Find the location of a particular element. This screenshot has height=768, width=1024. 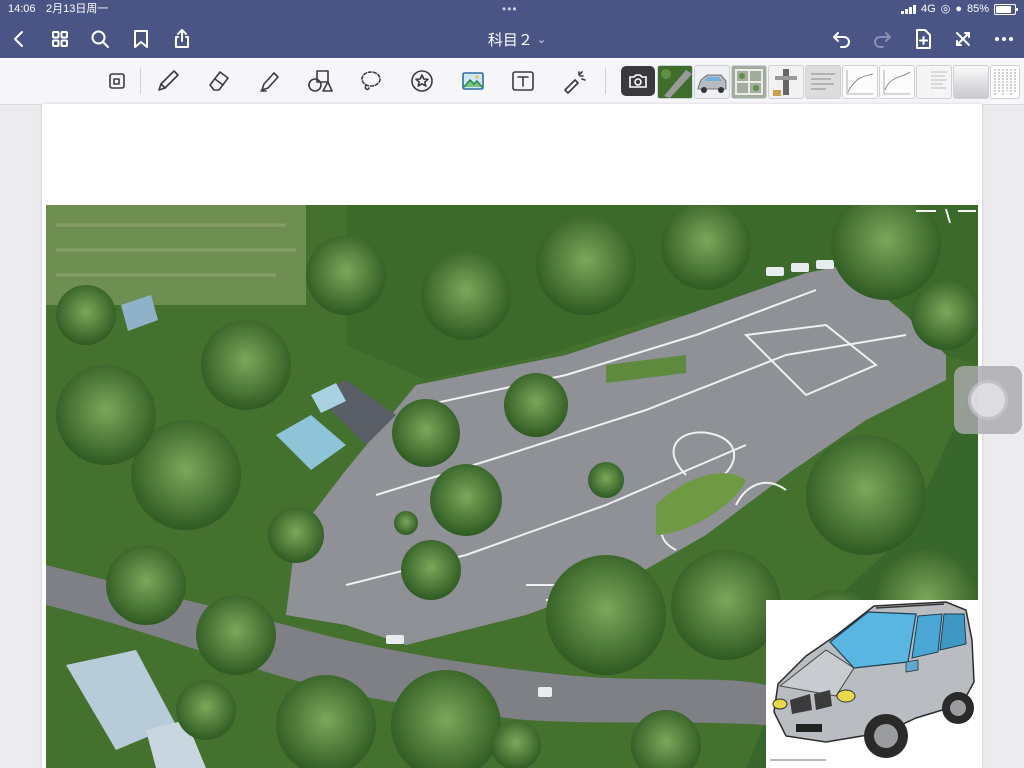

text-doc-thumbnail is located at coordinates (1005, 82).